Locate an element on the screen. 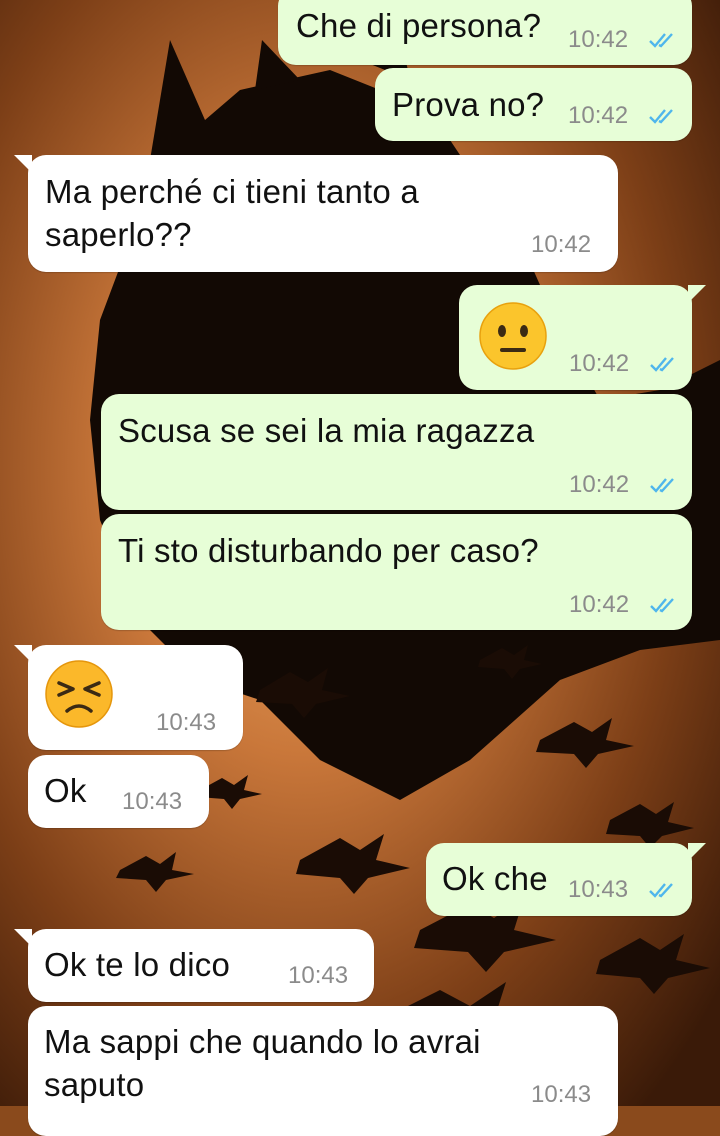  message-text: Prova no? is located at coordinates (468, 104).